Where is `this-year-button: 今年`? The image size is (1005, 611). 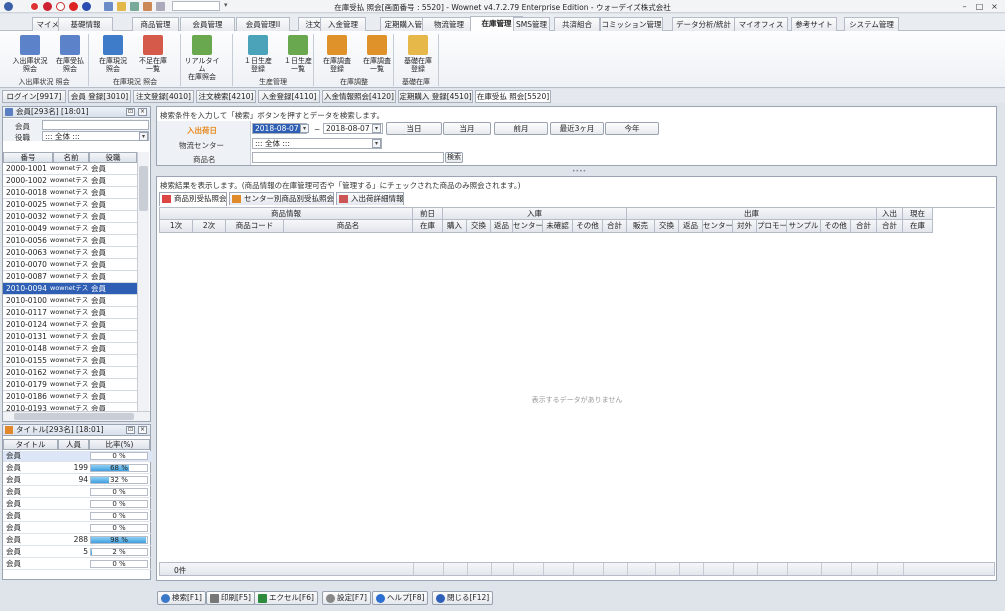 this-year-button: 今年 is located at coordinates (632, 128).